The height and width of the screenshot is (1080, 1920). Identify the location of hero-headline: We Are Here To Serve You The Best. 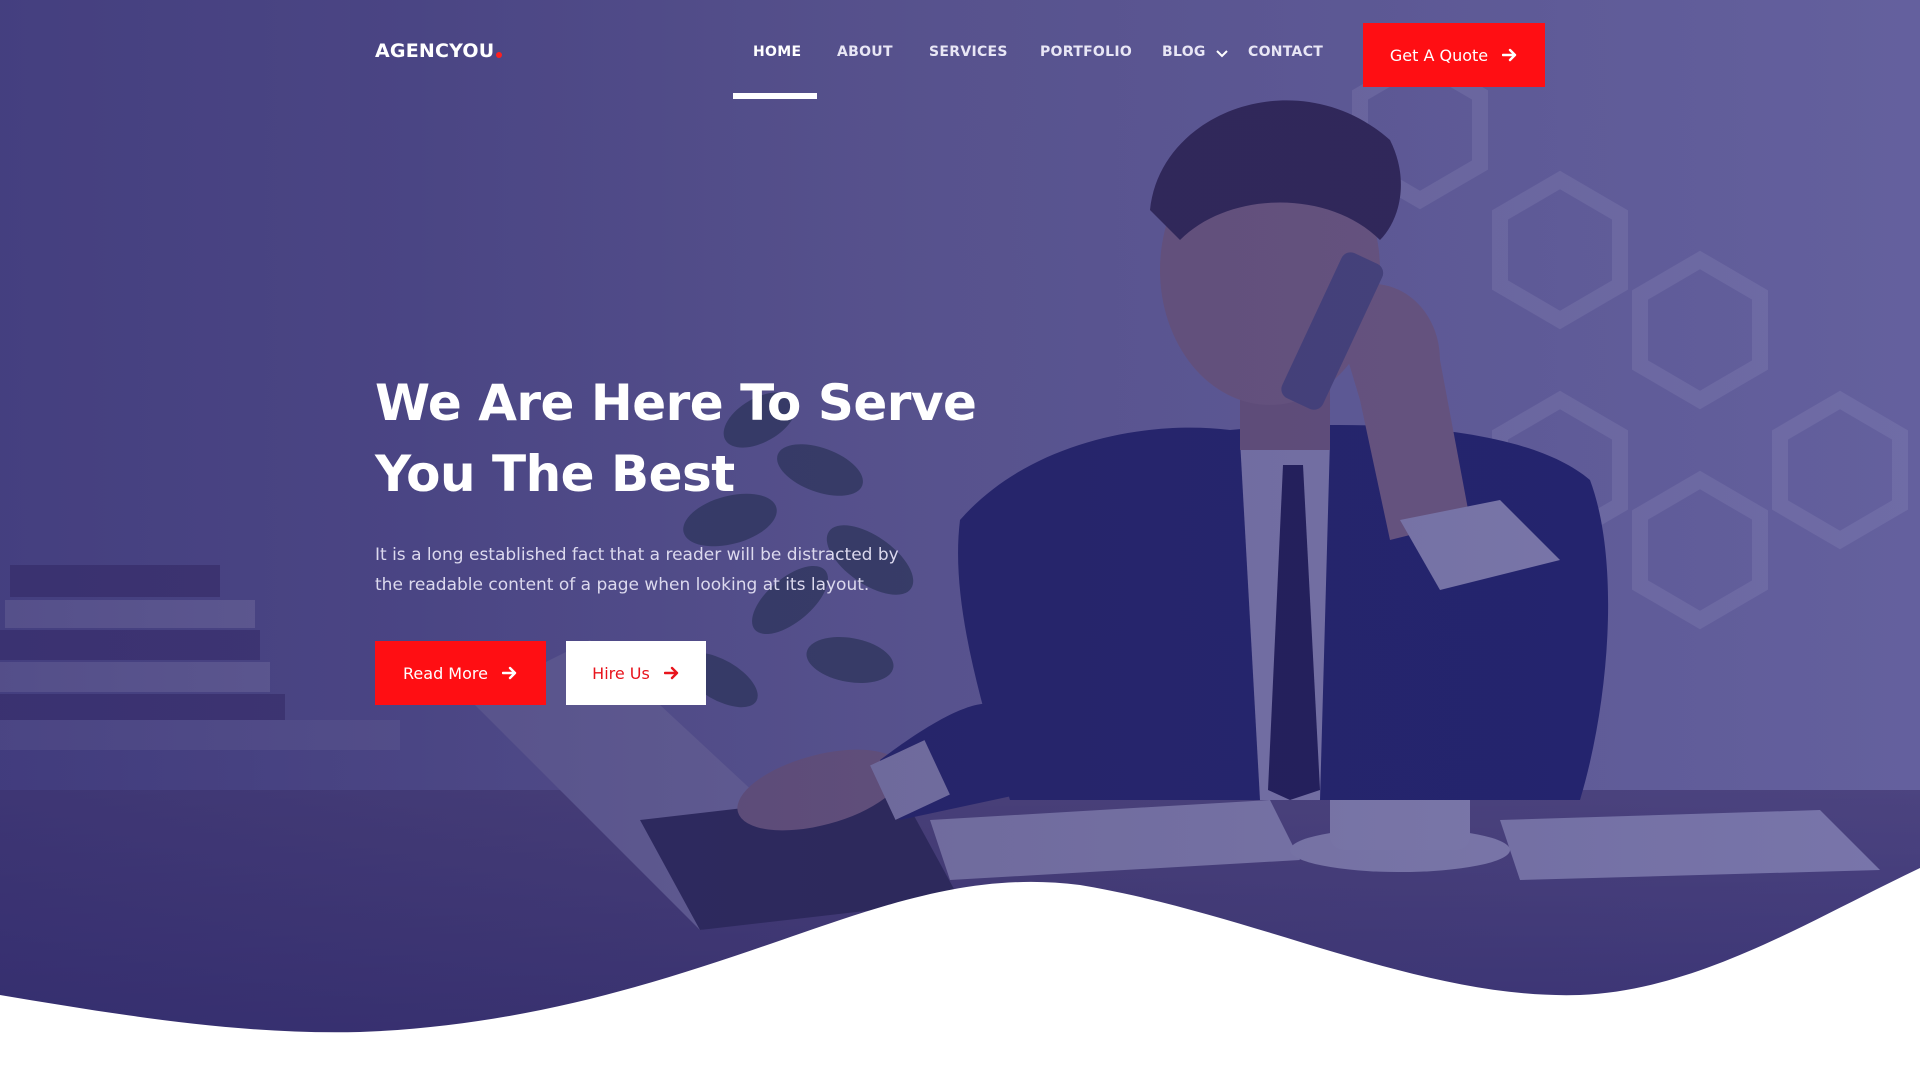
(695, 439).